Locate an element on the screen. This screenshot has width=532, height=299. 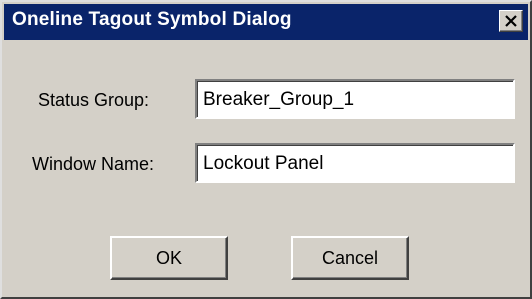
cancel-button: Cancel is located at coordinates (350, 258).